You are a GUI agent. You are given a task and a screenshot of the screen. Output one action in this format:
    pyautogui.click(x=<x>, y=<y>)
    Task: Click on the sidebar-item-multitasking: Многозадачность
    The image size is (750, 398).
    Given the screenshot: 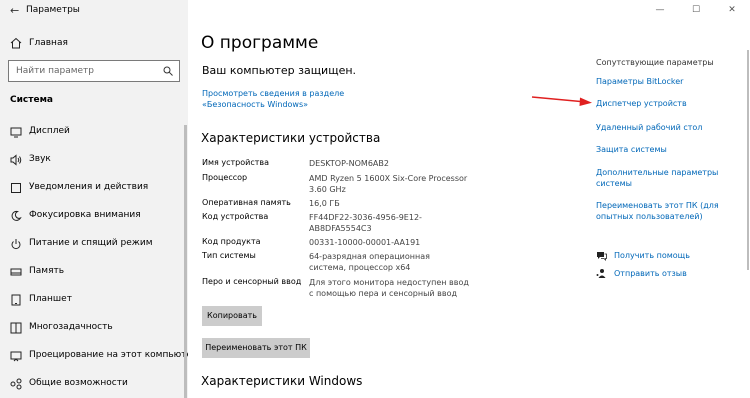 What is the action you would take?
    pyautogui.click(x=94, y=328)
    